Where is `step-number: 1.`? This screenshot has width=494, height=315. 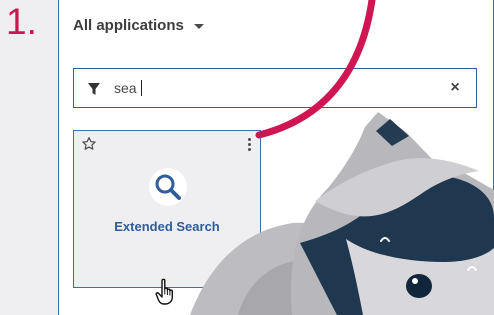
step-number: 1. is located at coordinates (21, 21).